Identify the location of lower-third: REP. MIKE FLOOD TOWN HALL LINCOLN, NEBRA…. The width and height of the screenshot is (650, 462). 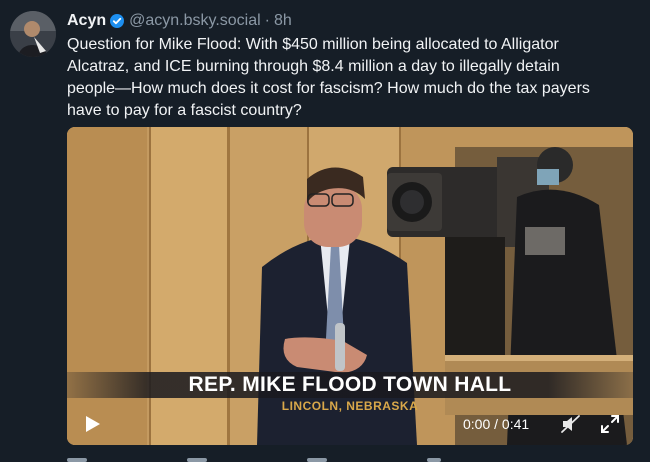
(350, 392).